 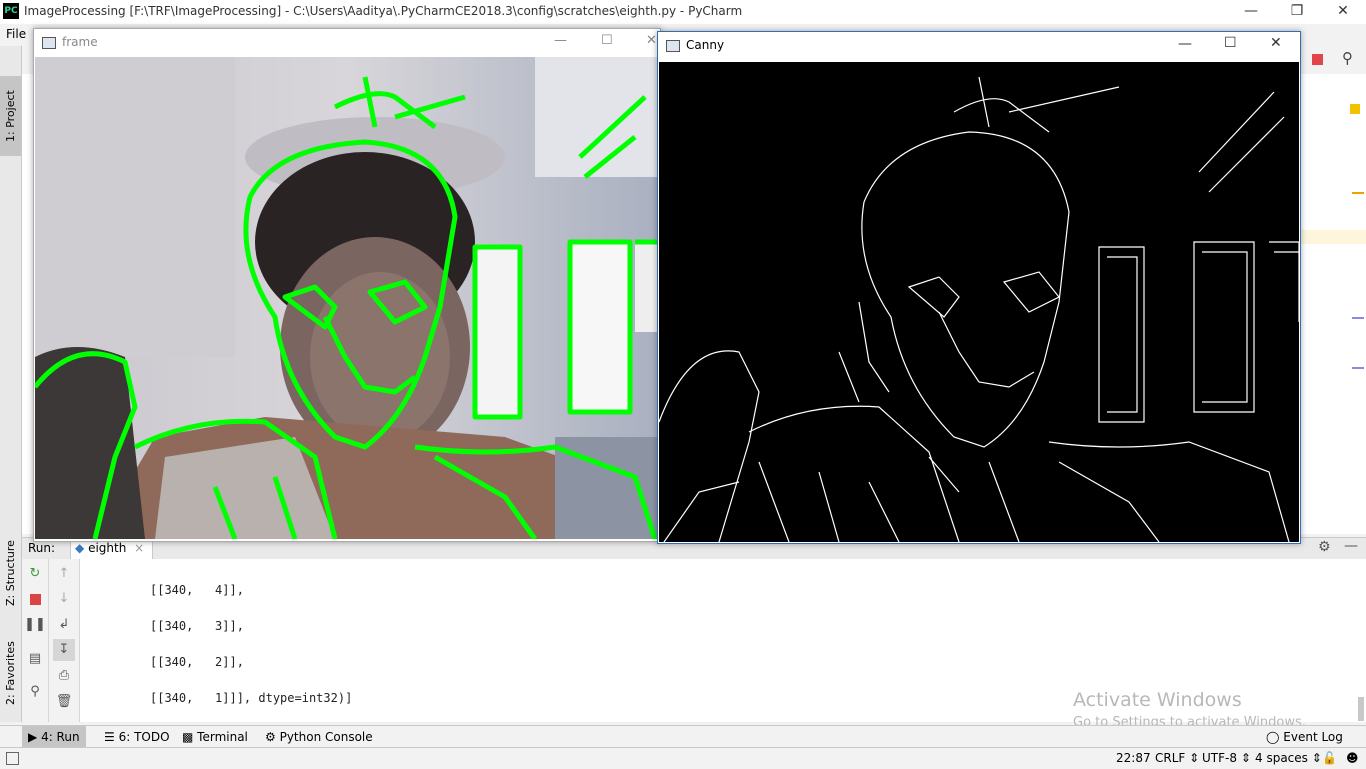 I want to click on inspector-icon: ☻, so click(x=1352, y=758).